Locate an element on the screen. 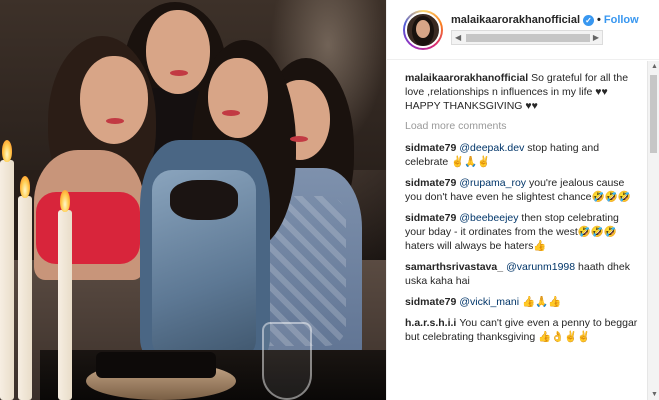 This screenshot has height=400, width=659. scroll-left-icon: ◀ is located at coordinates (458, 37).